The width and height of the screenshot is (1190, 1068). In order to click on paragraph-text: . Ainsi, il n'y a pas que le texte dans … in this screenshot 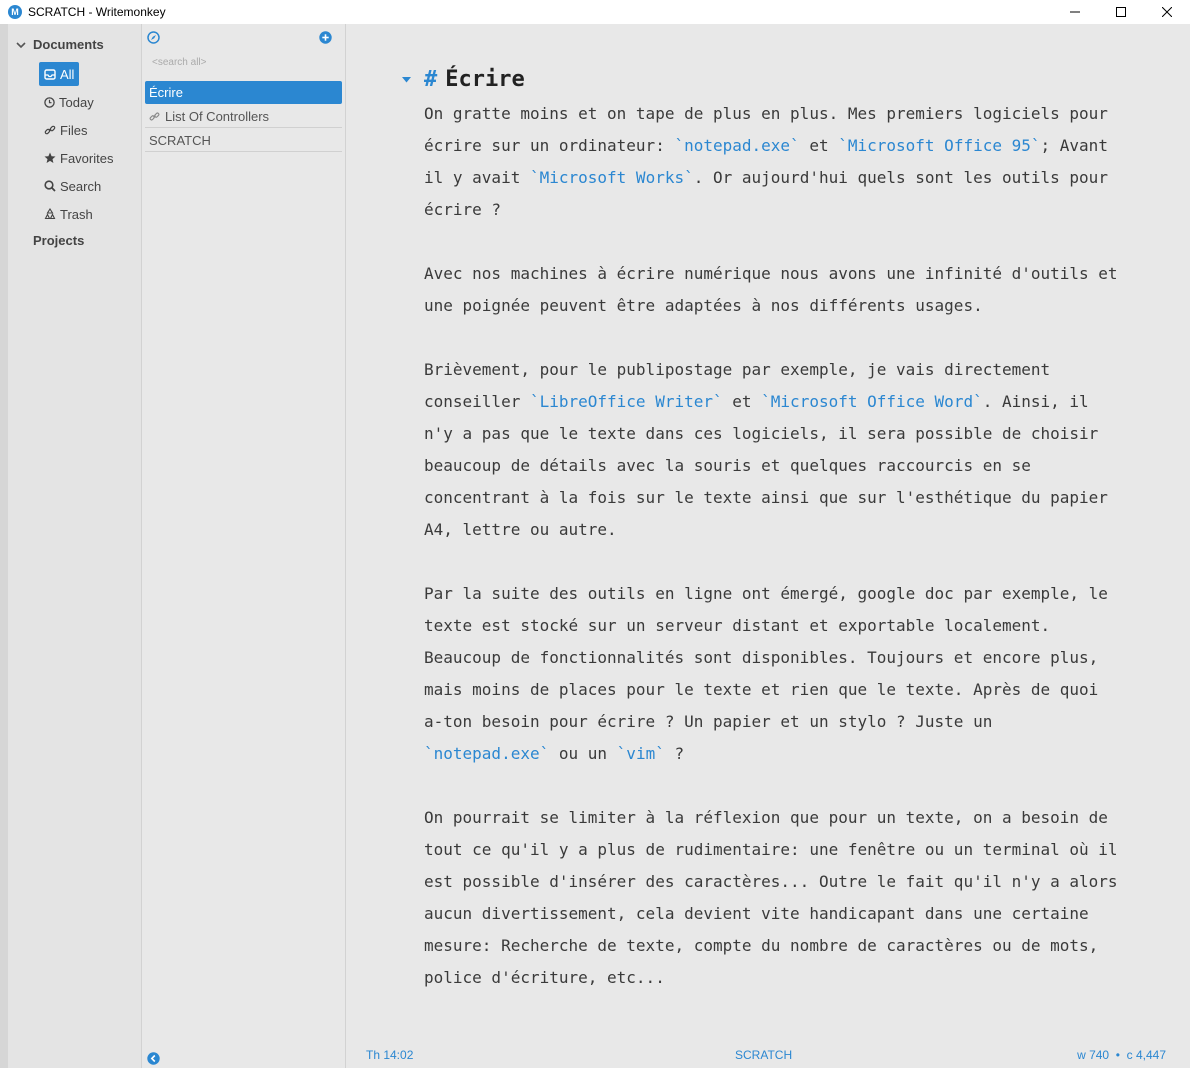, I will do `click(766, 465)`.